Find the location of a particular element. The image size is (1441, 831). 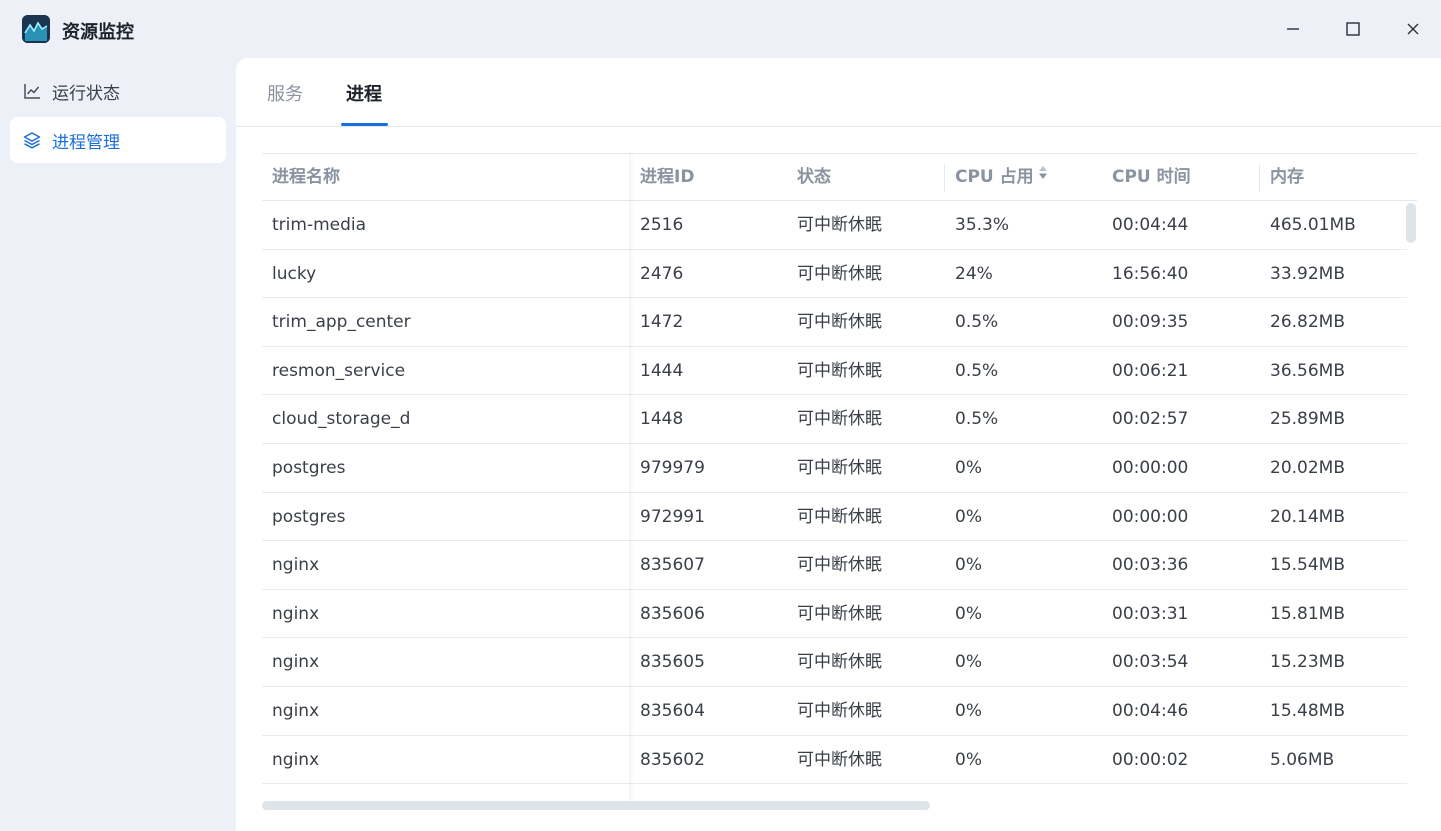

column-header-memory: 内存 is located at coordinates (1338, 177).